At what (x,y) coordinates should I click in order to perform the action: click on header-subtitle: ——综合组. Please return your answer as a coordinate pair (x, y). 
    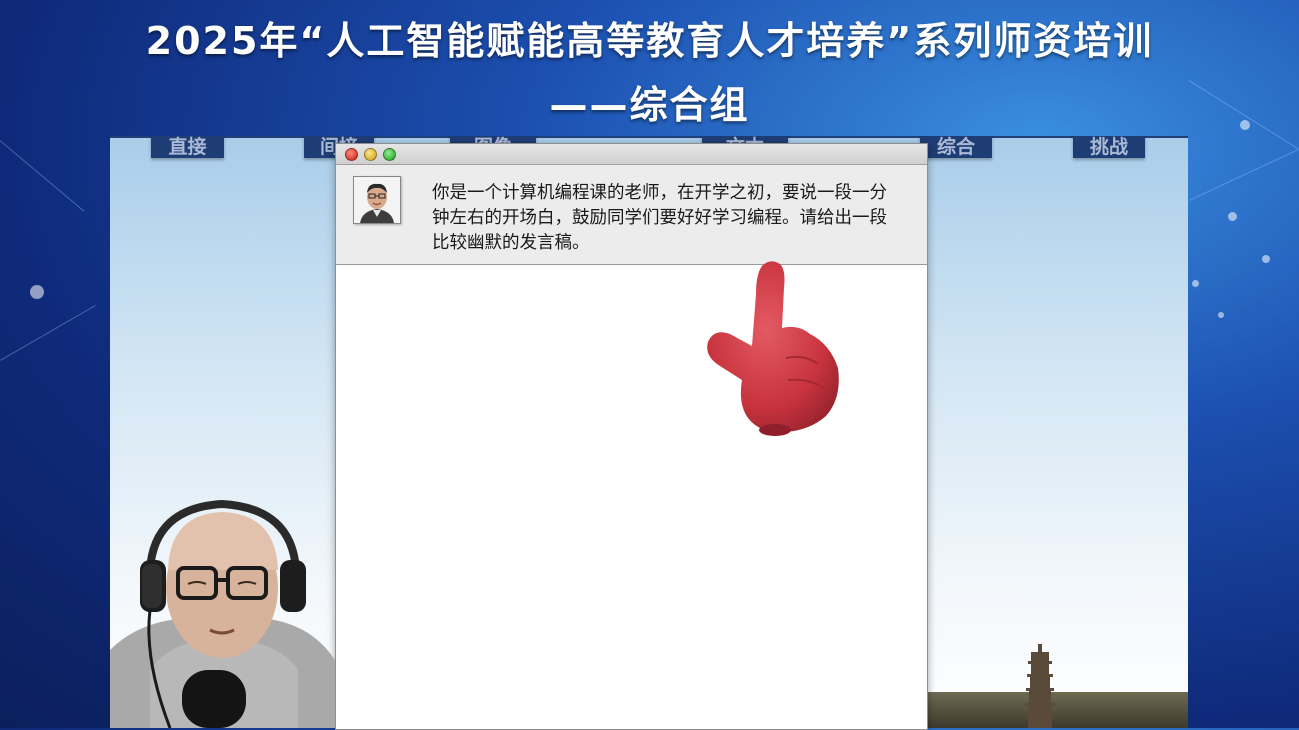
    Looking at the image, I should click on (649, 105).